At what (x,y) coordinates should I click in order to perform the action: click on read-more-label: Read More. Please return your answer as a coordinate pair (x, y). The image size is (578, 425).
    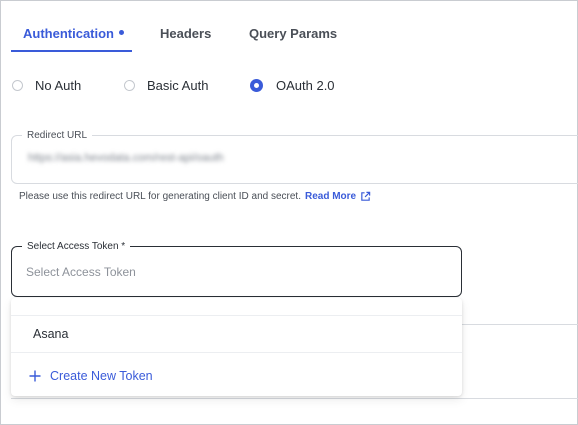
    Looking at the image, I should click on (331, 196).